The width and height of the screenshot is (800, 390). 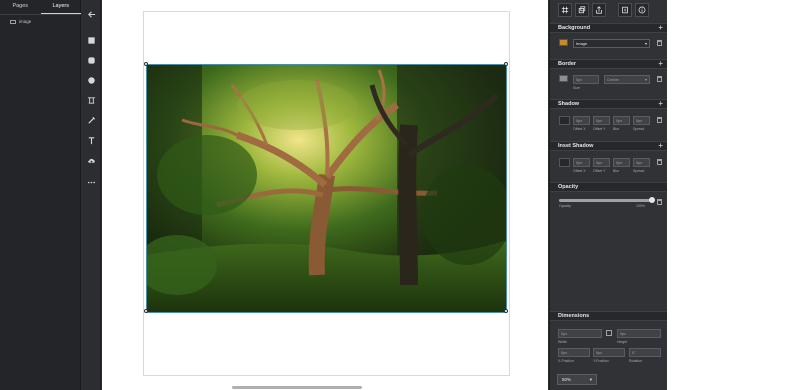 What do you see at coordinates (60, 7) in the screenshot?
I see `tab-layers: Layers` at bounding box center [60, 7].